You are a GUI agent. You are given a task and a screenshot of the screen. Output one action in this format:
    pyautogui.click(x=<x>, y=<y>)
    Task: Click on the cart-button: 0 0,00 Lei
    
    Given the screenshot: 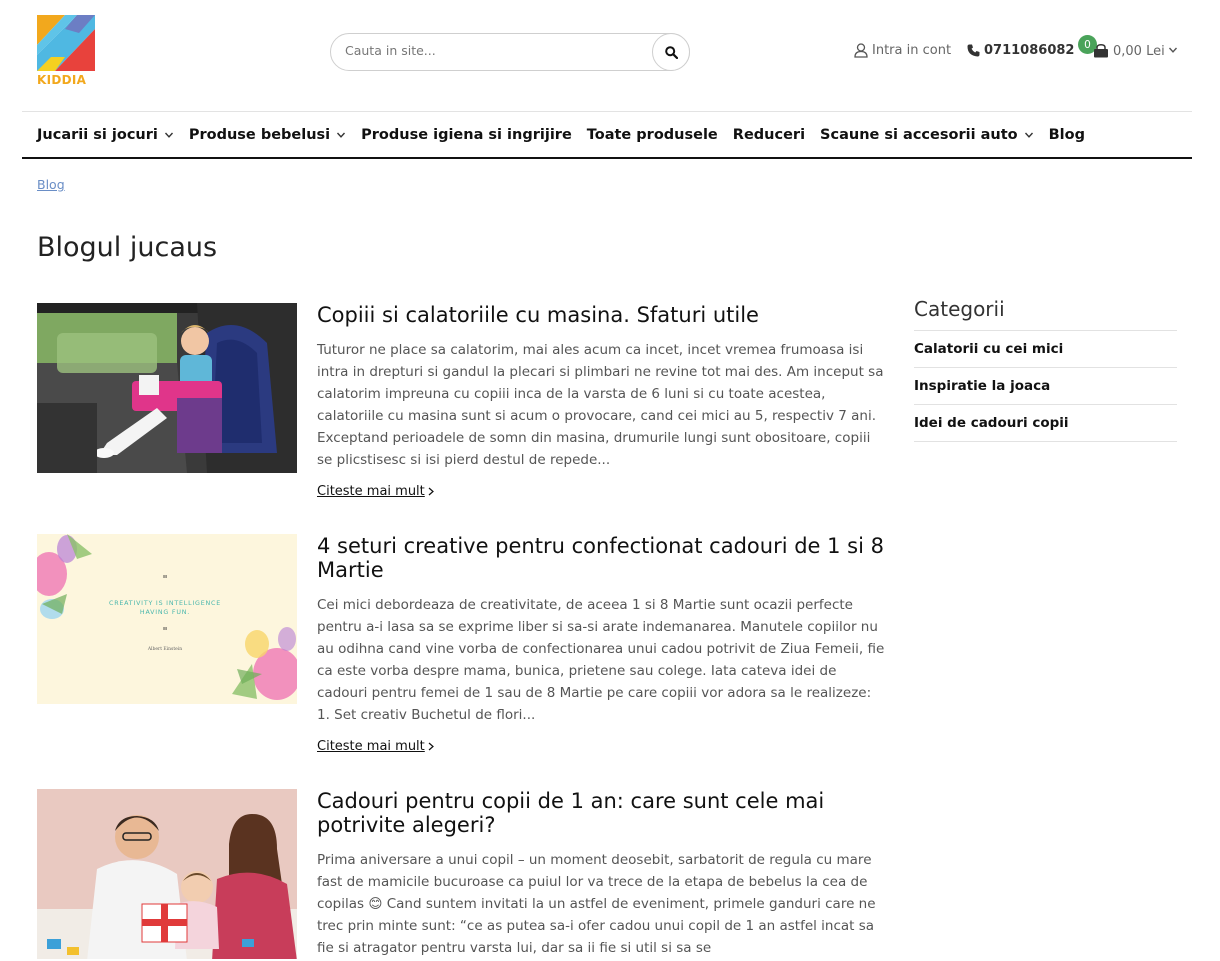 What is the action you would take?
    pyautogui.click(x=1128, y=50)
    